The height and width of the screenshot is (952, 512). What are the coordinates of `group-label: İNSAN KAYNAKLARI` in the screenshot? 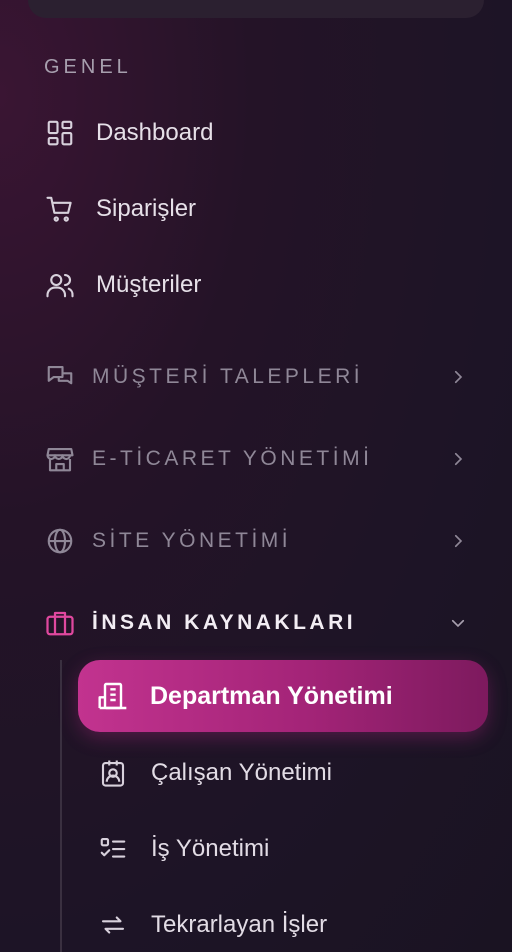 It's located at (224, 622).